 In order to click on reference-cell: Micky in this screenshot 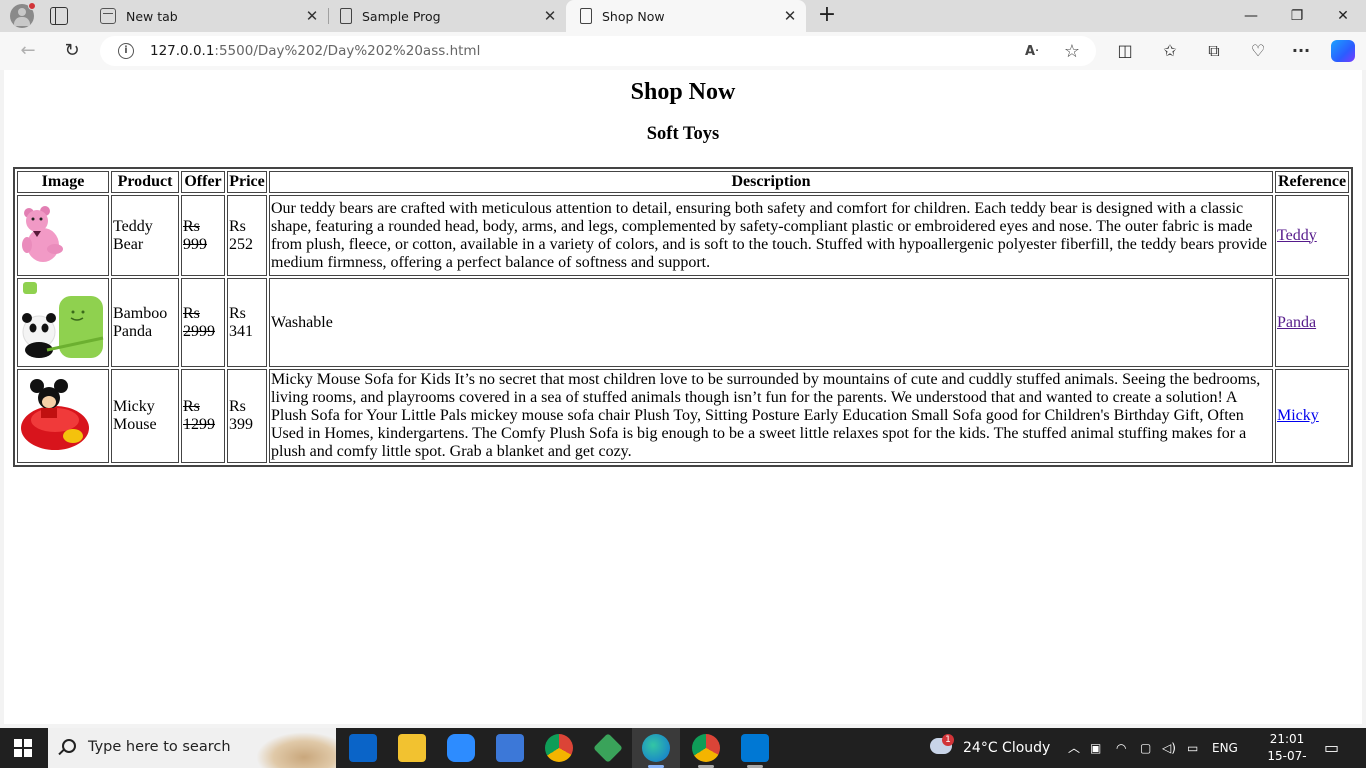, I will do `click(1312, 416)`.